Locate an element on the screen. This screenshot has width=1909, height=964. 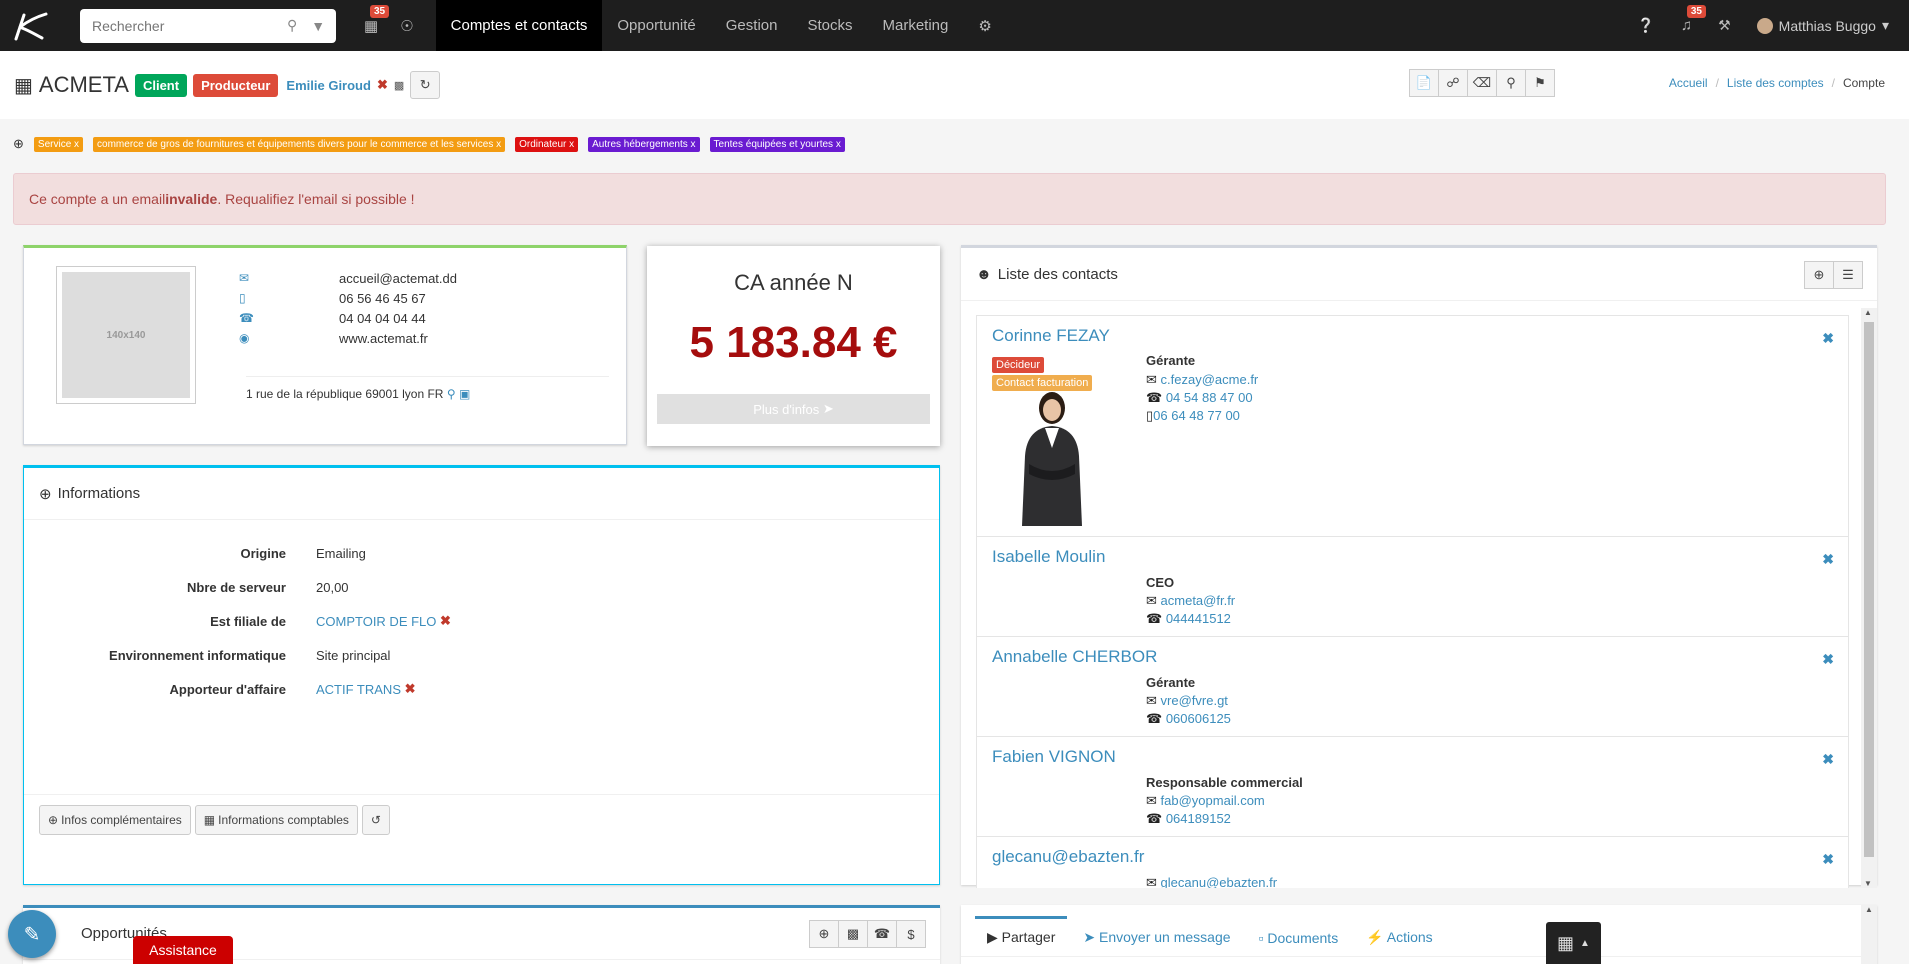
edit-pencil-button: ✎ is located at coordinates (32, 934).